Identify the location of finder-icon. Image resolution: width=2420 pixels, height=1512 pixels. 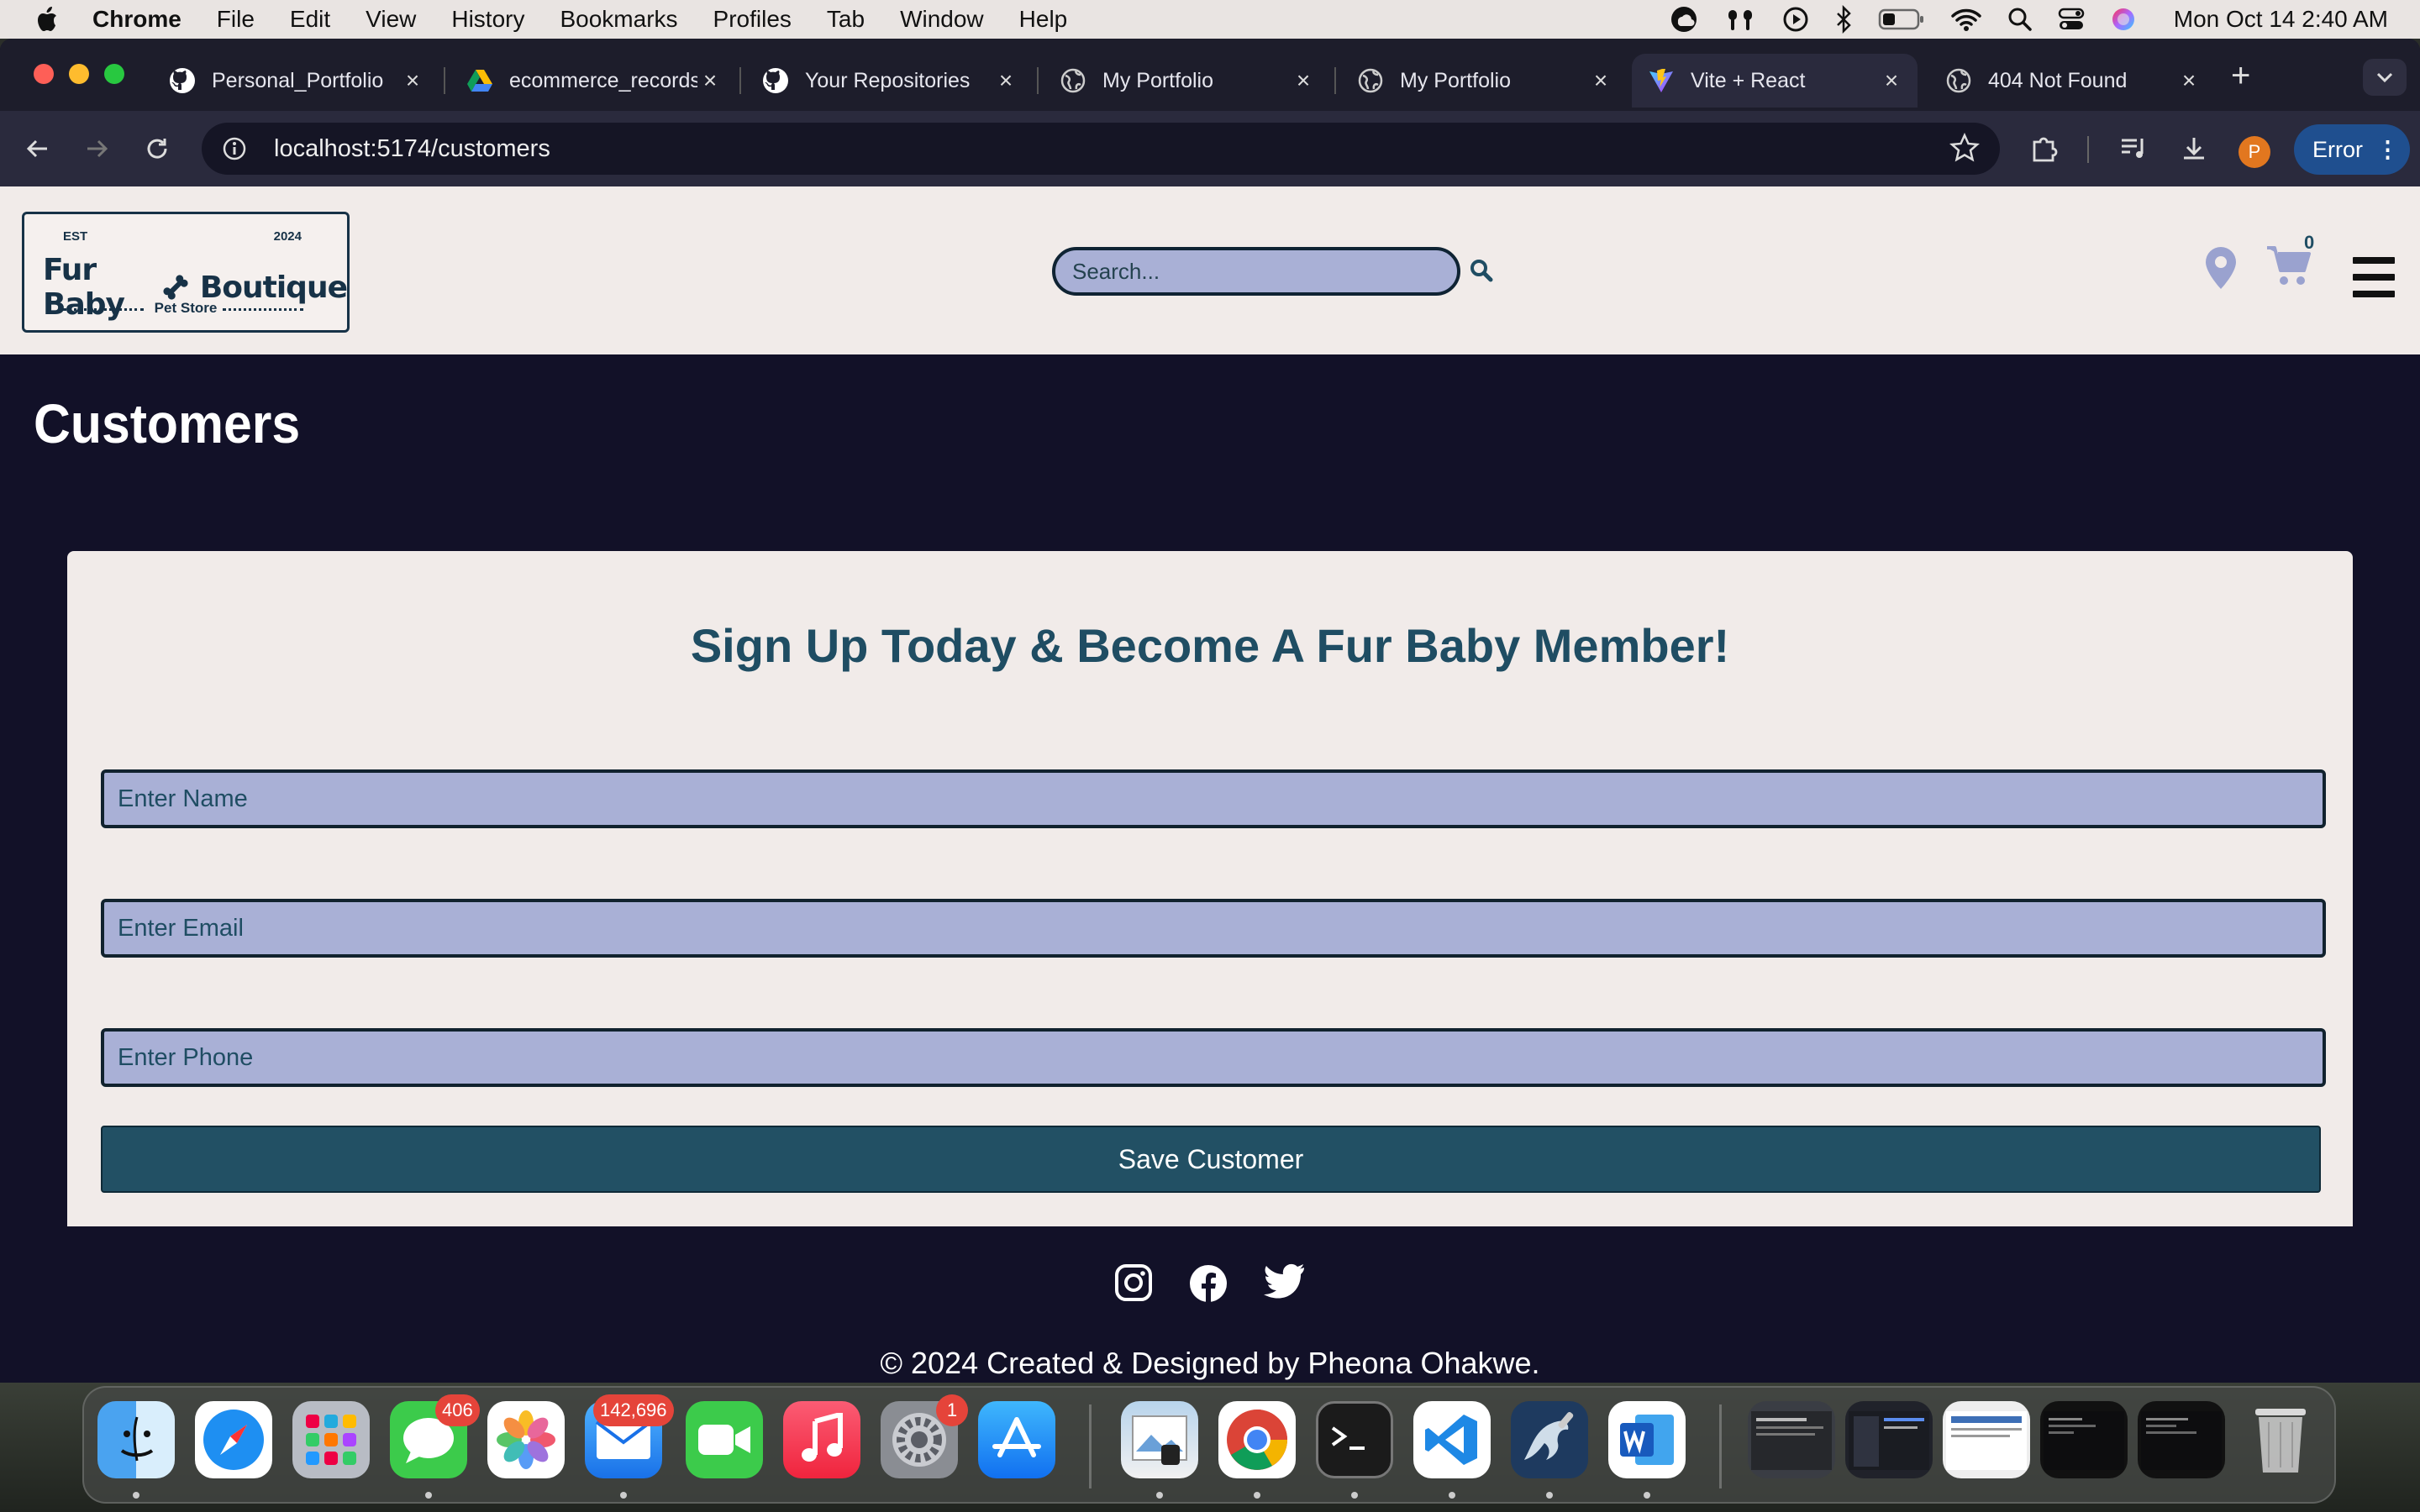
(136, 1439).